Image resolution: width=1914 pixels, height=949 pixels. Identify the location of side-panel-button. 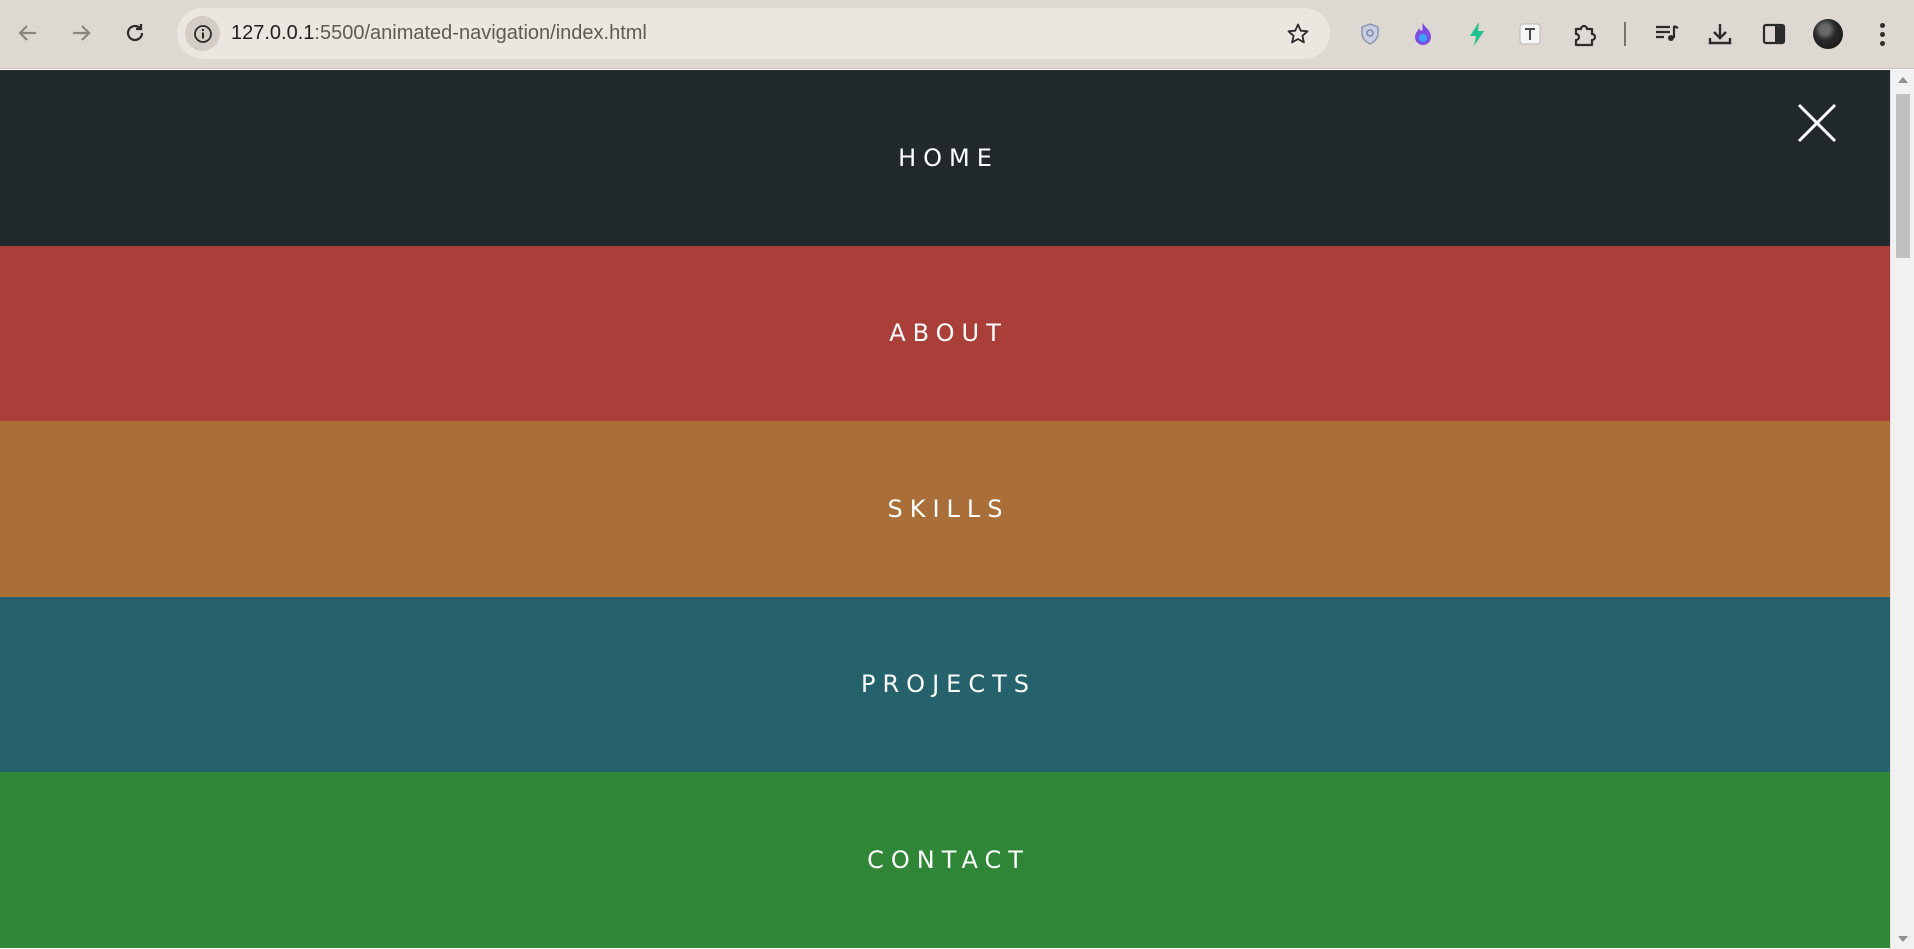
(1774, 34).